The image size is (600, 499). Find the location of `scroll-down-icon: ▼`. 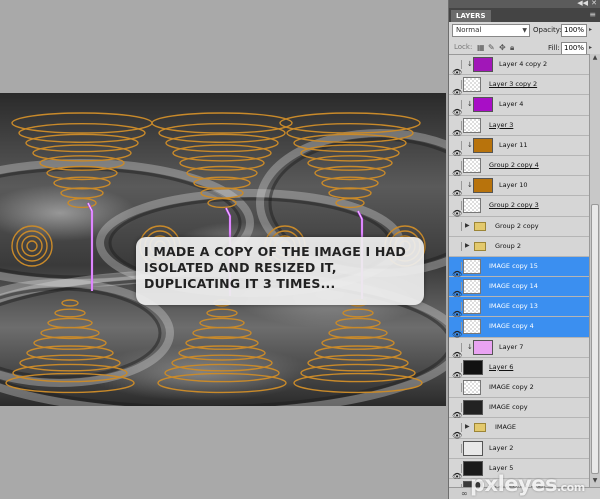

scroll-down-icon: ▼ is located at coordinates (595, 482).